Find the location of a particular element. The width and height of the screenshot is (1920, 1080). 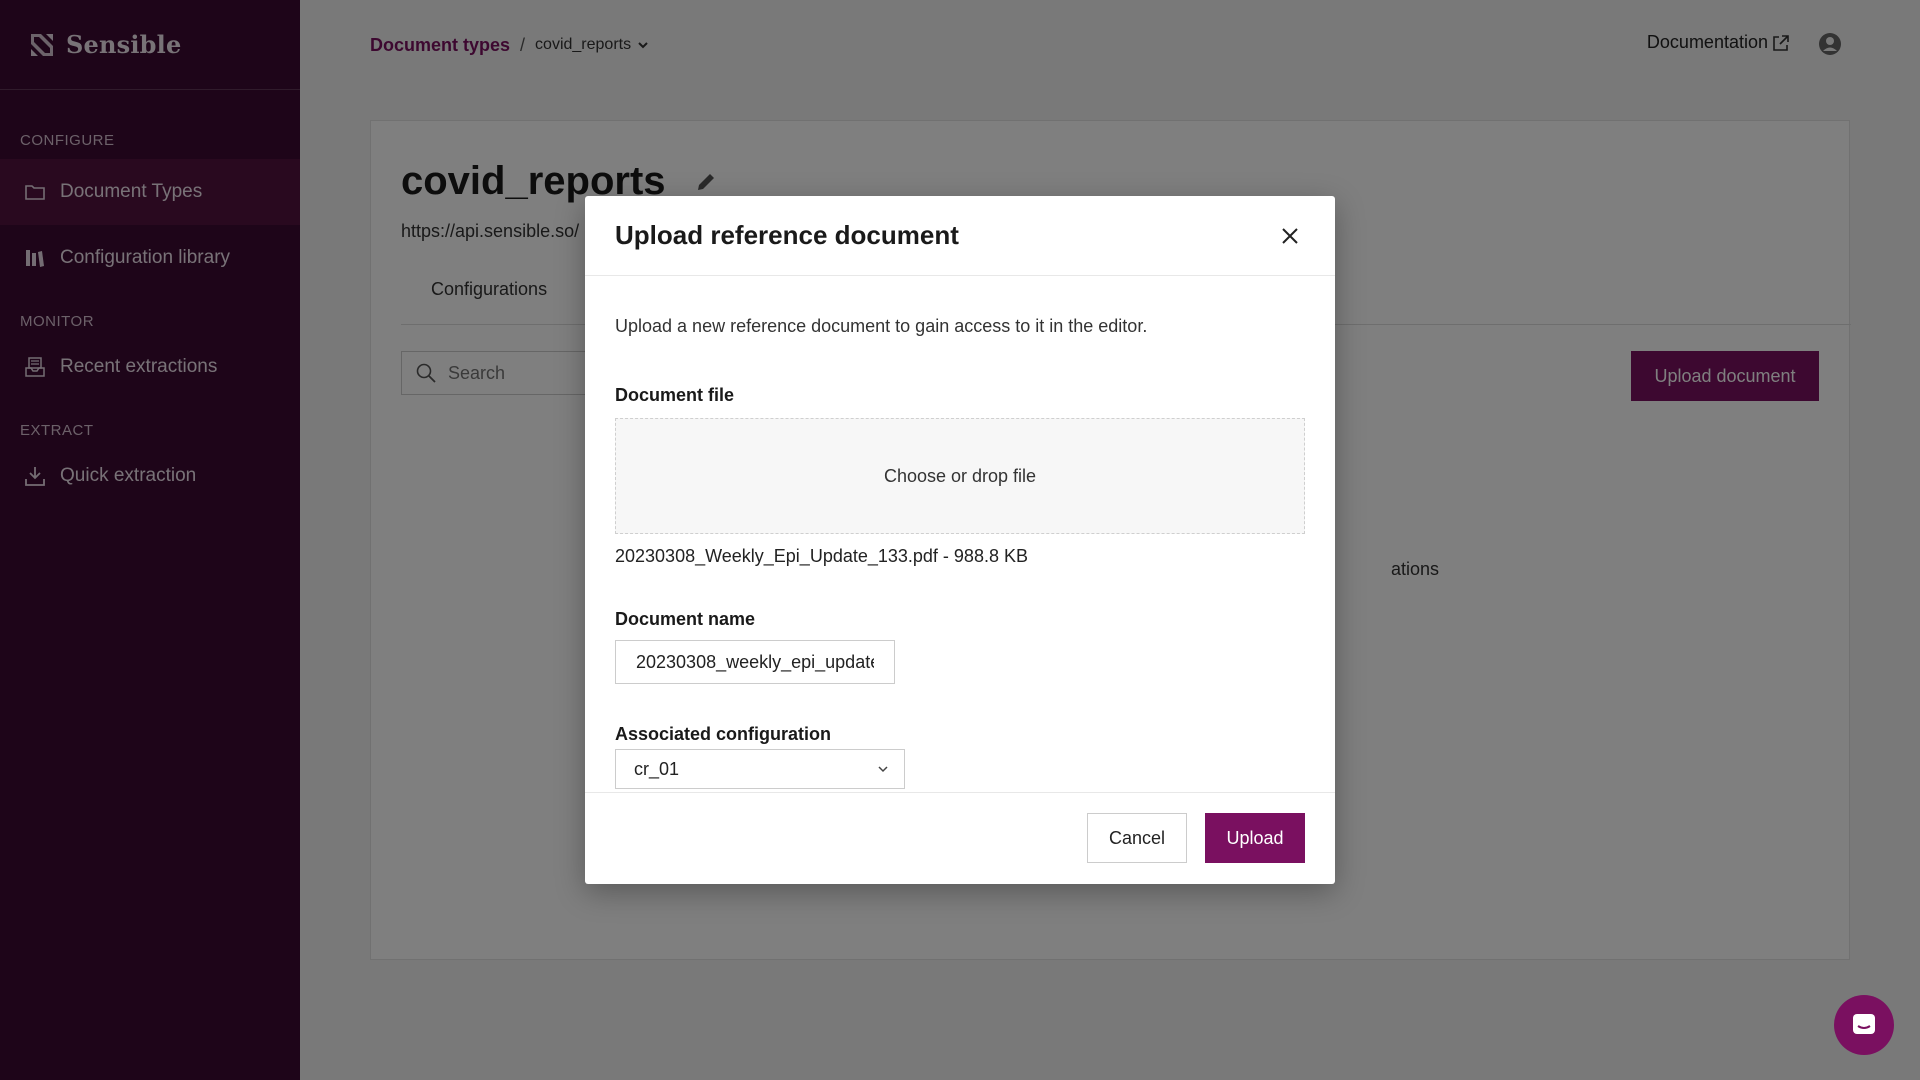

modal-header: Upload reference document is located at coordinates (960, 236).